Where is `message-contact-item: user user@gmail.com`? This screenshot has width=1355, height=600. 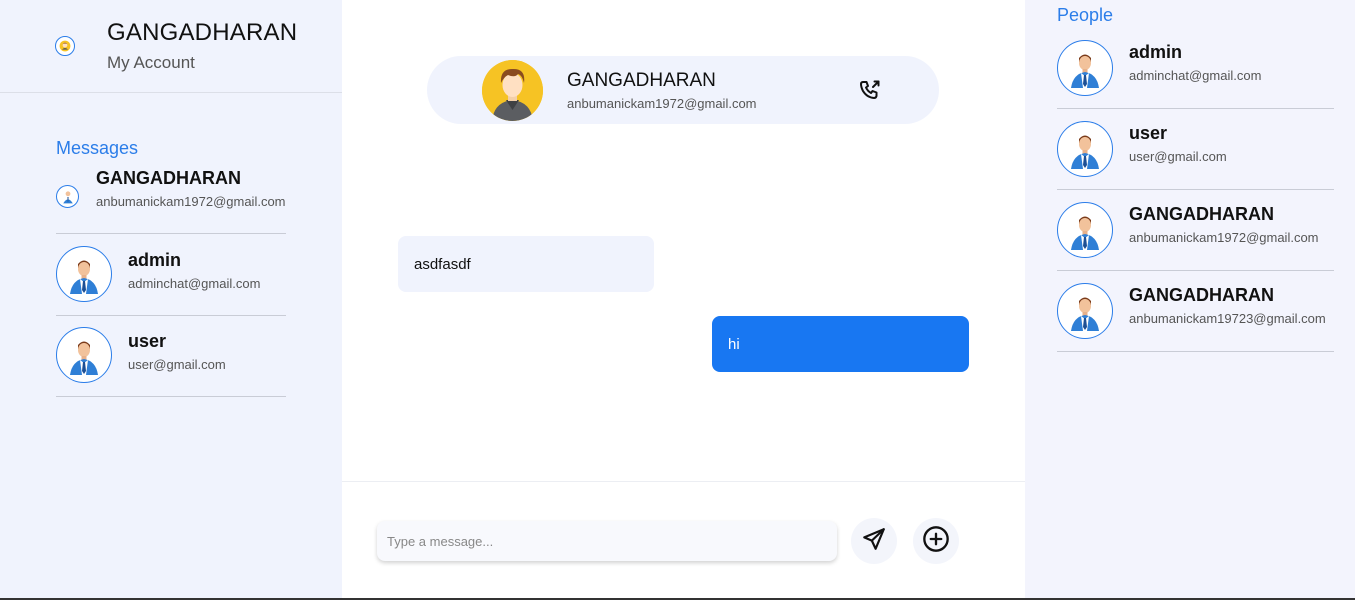
message-contact-item: user user@gmail.com is located at coordinates (171, 356).